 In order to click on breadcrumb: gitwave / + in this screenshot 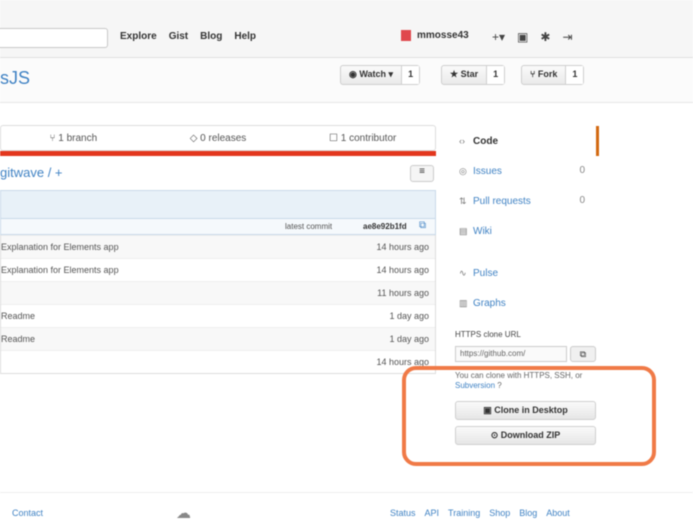, I will do `click(31, 172)`.